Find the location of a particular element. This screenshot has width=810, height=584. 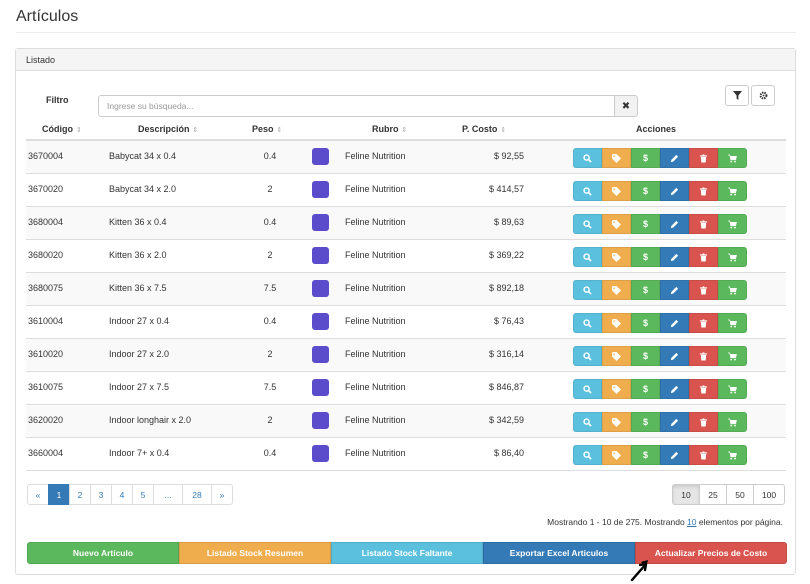

export-excel-button: Exportar Excel Articulos is located at coordinates (559, 553).